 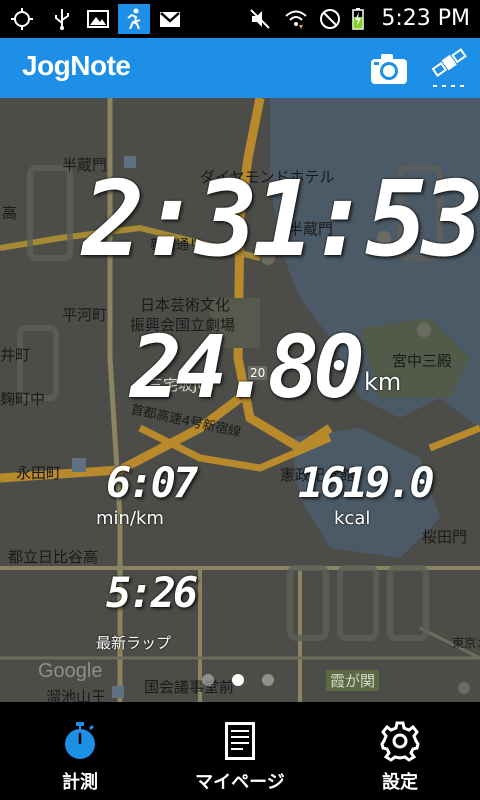 I want to click on map-label: 溜池山王, so click(x=76, y=695).